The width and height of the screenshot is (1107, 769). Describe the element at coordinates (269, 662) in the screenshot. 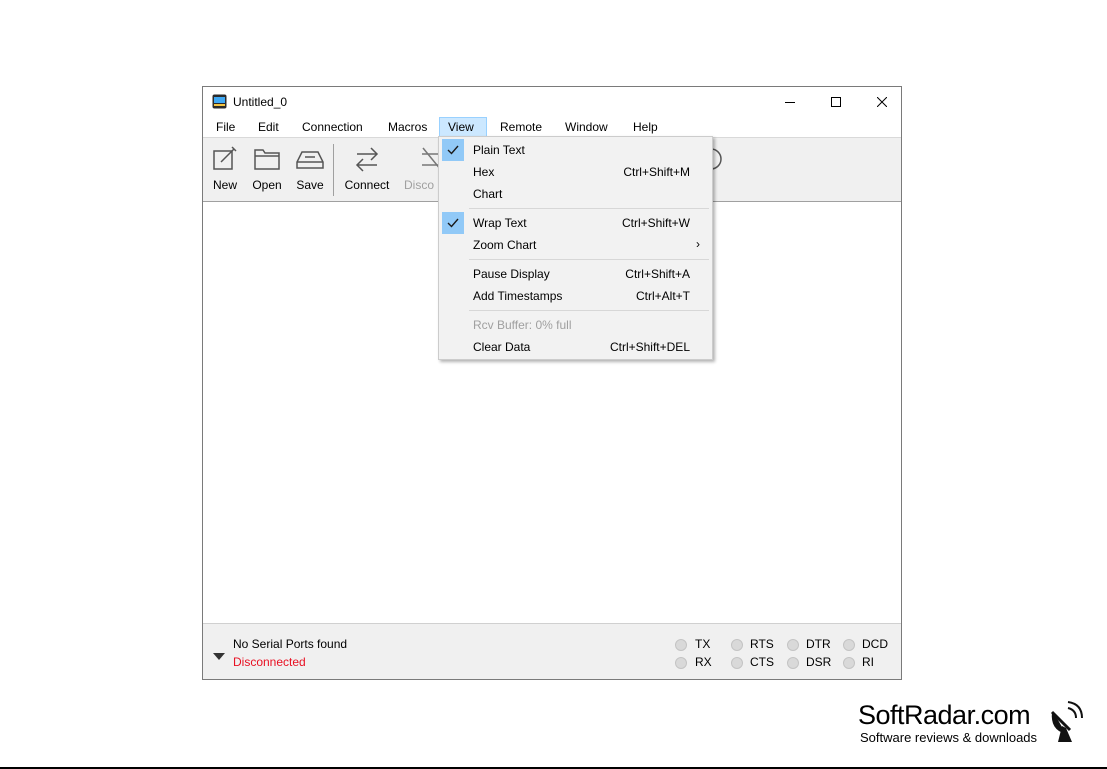

I see `connection-status: Disconnected` at that location.